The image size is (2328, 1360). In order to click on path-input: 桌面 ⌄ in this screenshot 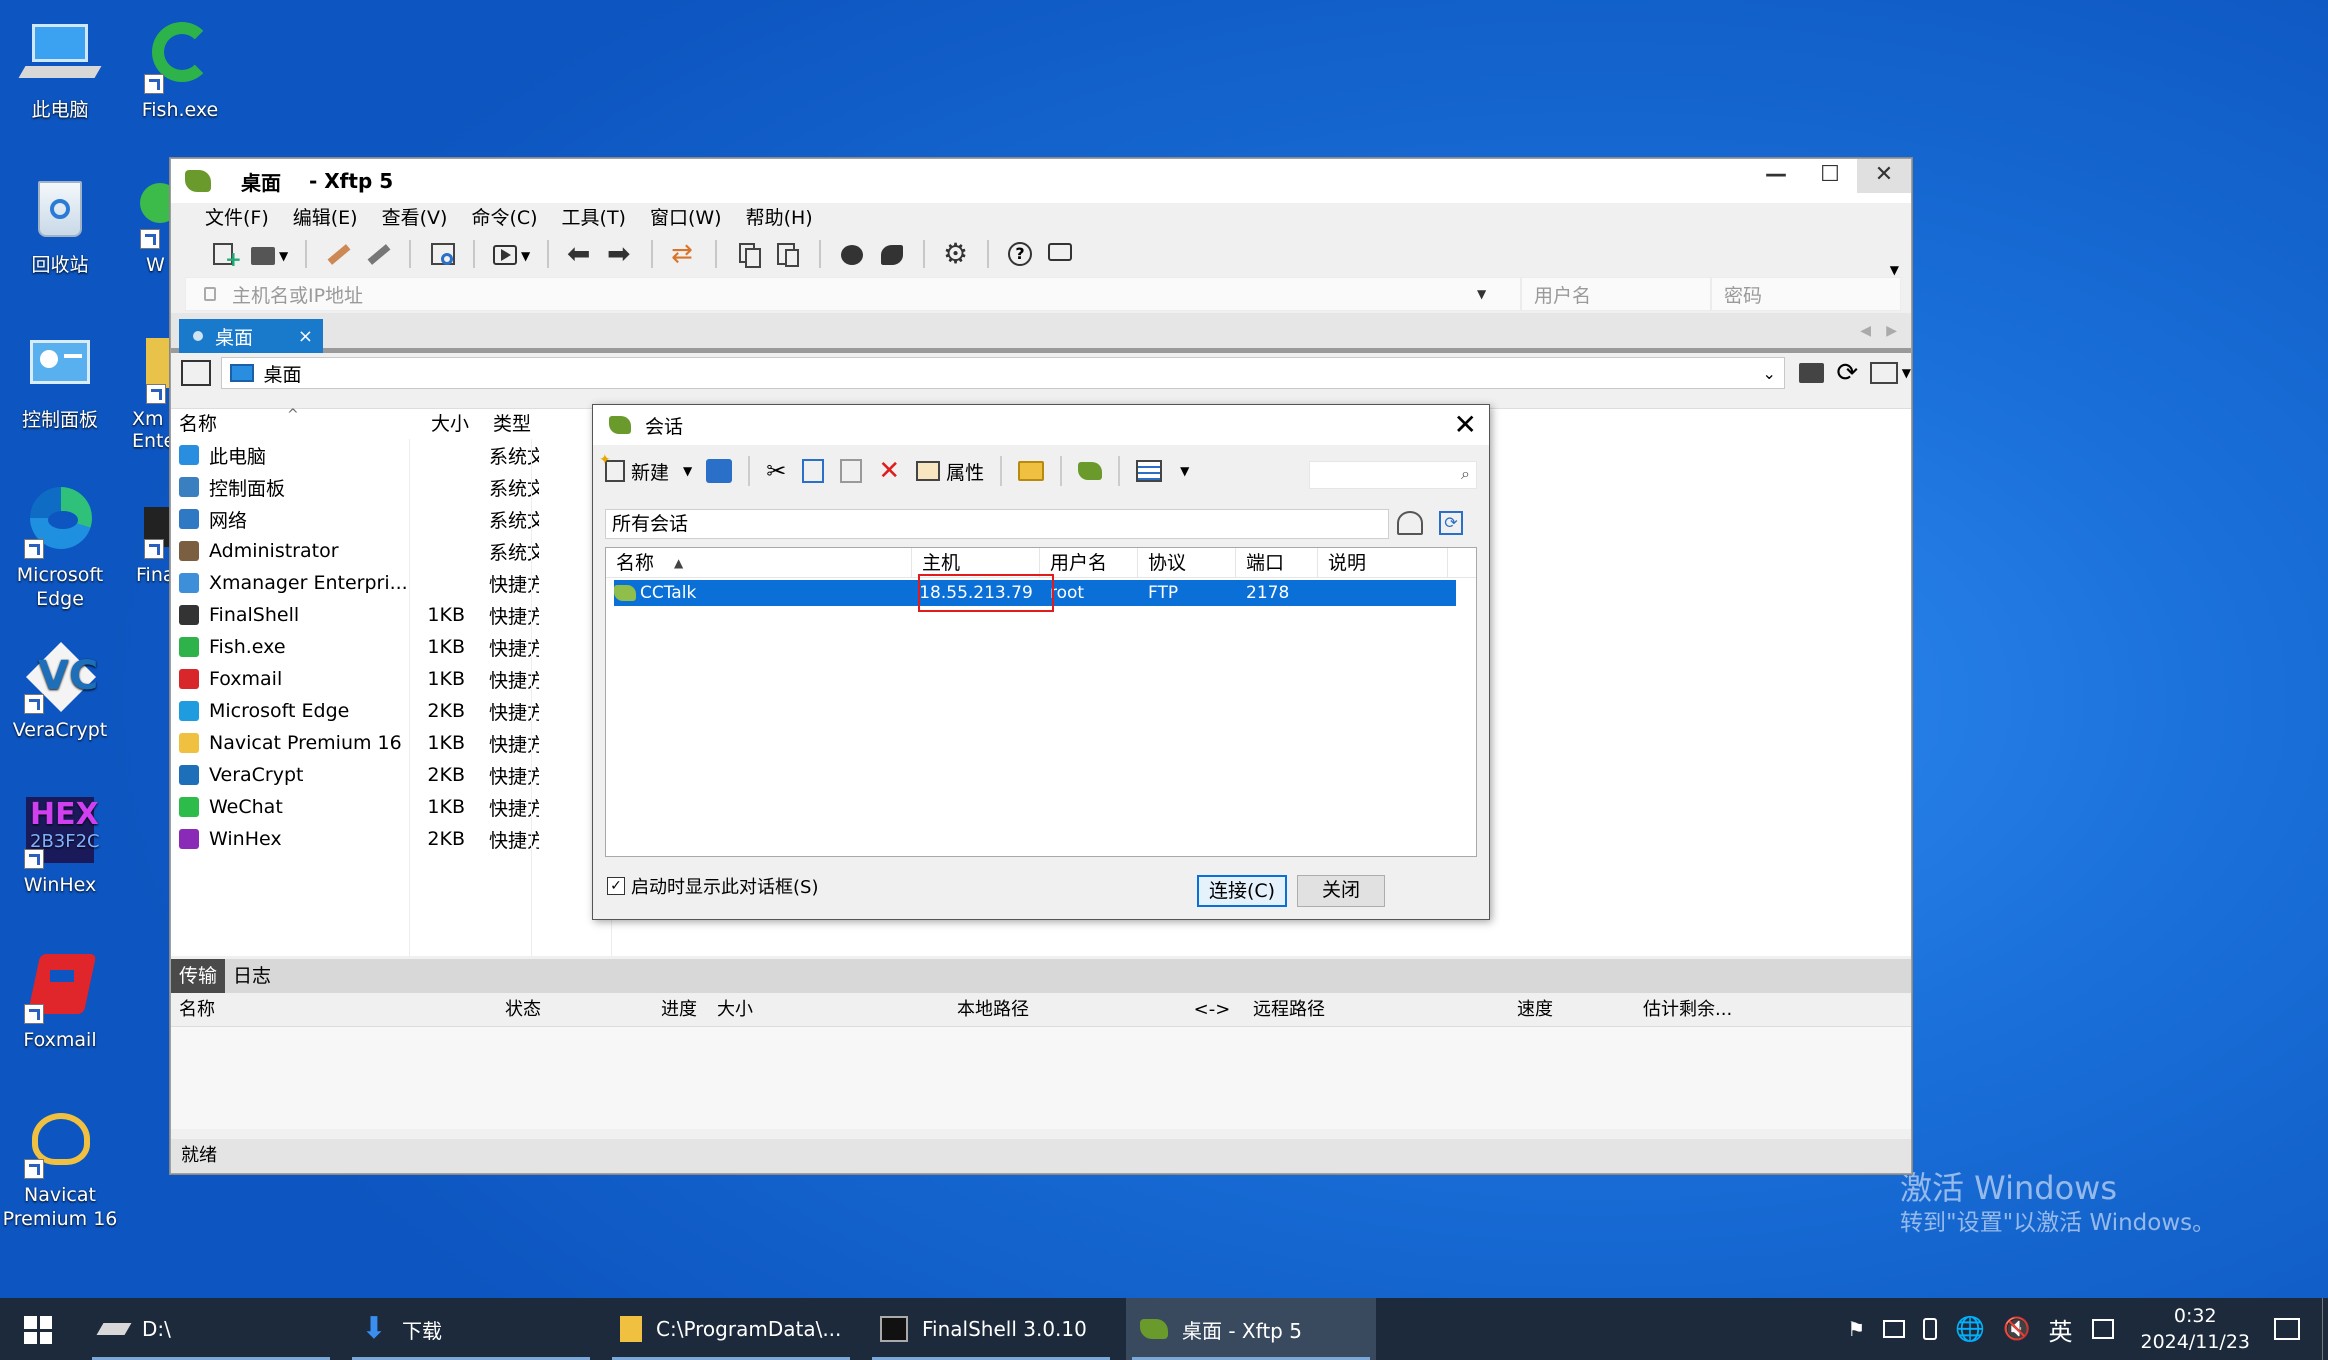, I will do `click(1002, 373)`.